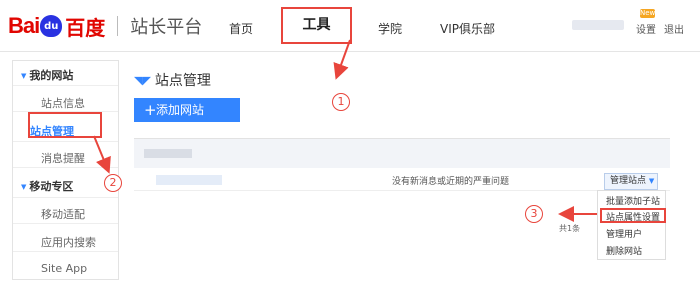 The image size is (700, 284). I want to click on annotation-step-3: 3, so click(534, 214).